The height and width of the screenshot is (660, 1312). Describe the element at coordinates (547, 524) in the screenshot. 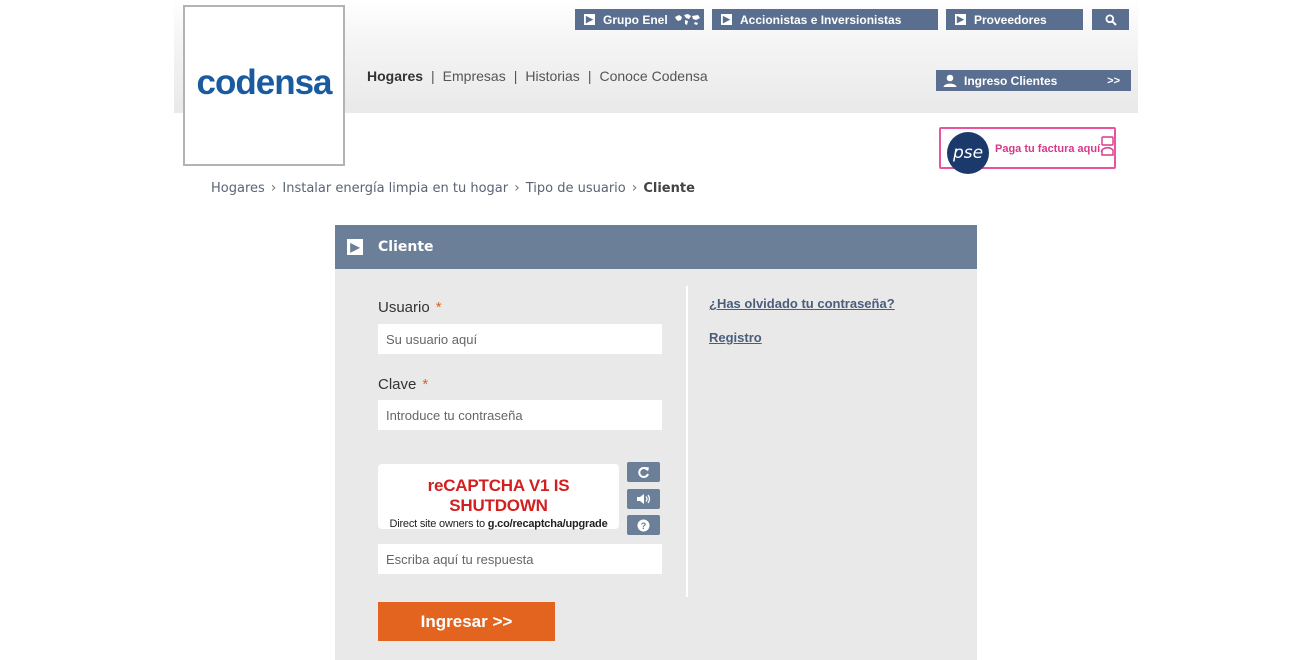

I see `captcha-sub-link: g.co/recaptcha/upgrade` at that location.